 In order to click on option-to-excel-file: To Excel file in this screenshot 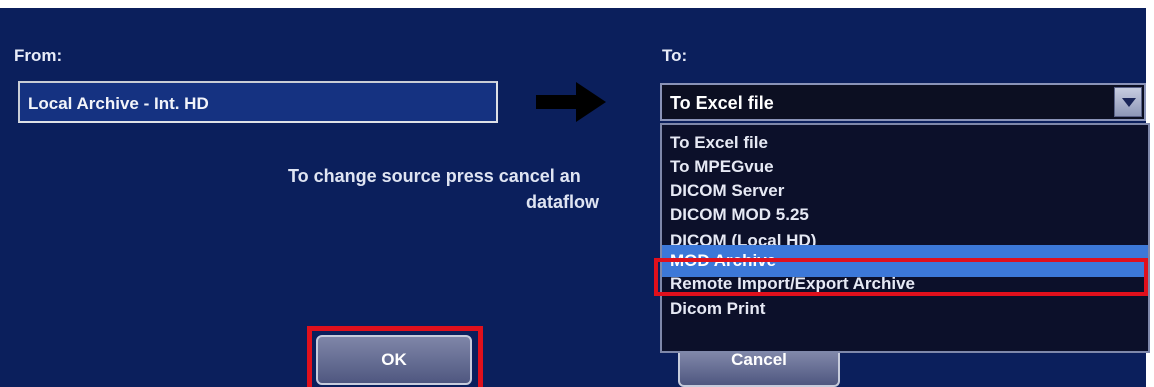, I will do `click(905, 143)`.